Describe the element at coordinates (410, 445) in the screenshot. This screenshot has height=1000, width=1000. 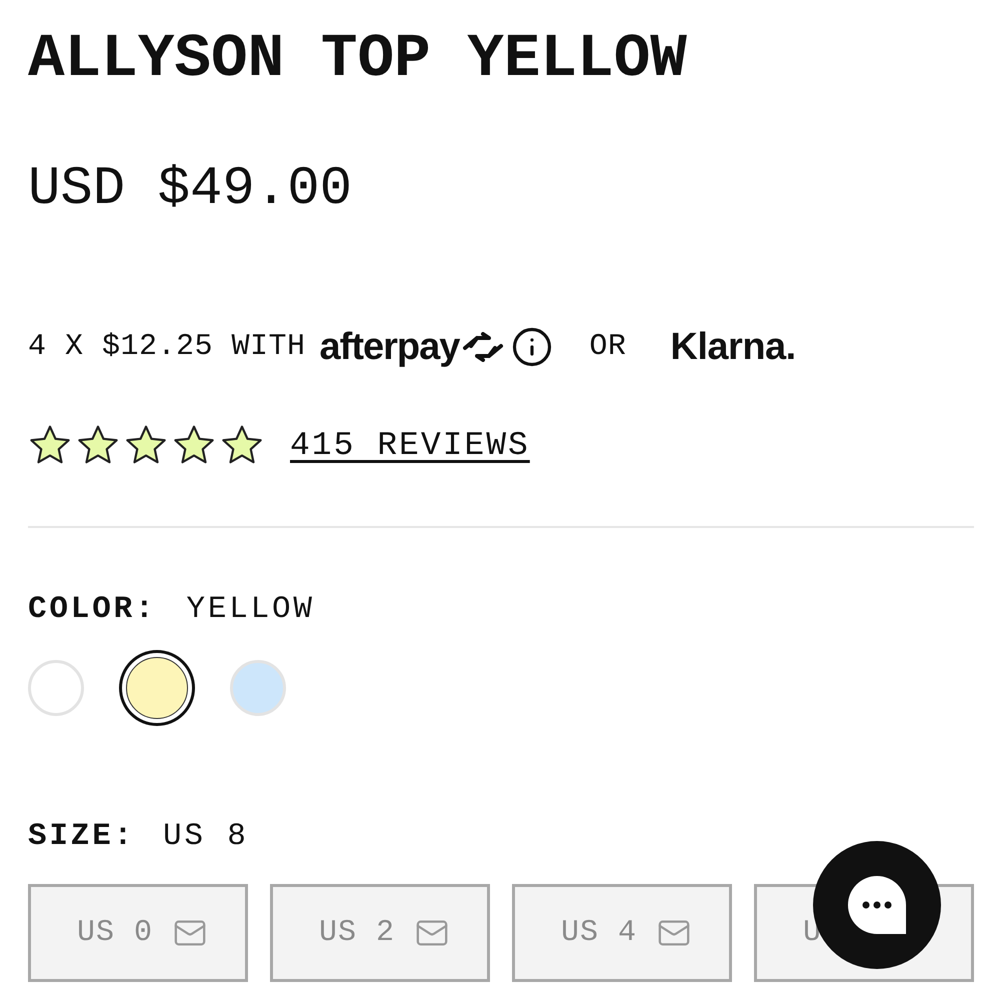
I see `reviews-link: 415 REVIEWS` at that location.